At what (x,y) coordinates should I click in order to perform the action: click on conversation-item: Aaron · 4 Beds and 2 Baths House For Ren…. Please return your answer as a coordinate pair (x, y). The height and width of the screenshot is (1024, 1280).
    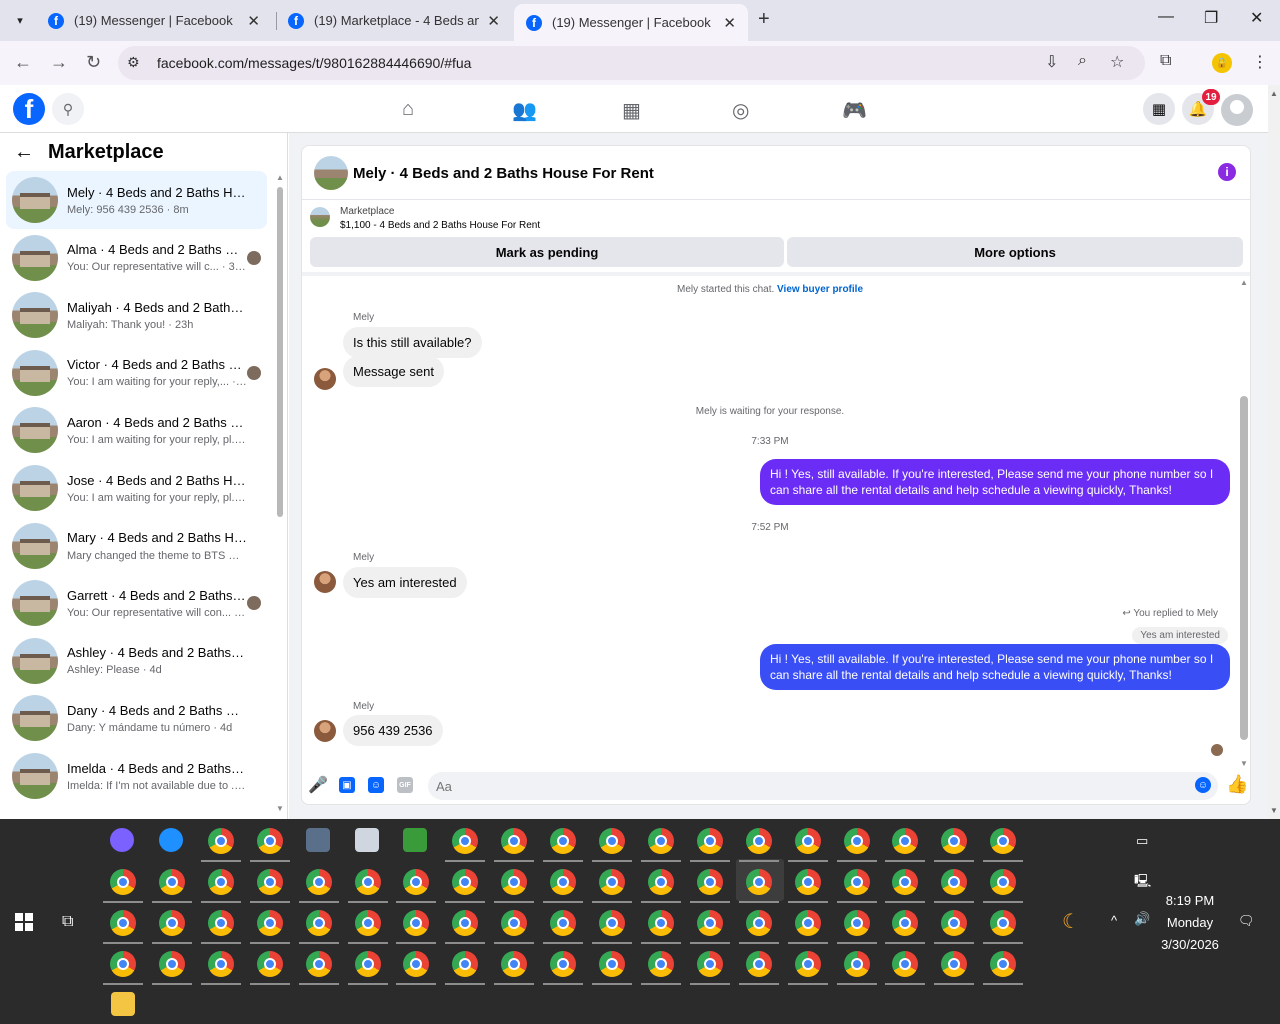
    Looking at the image, I should click on (136, 430).